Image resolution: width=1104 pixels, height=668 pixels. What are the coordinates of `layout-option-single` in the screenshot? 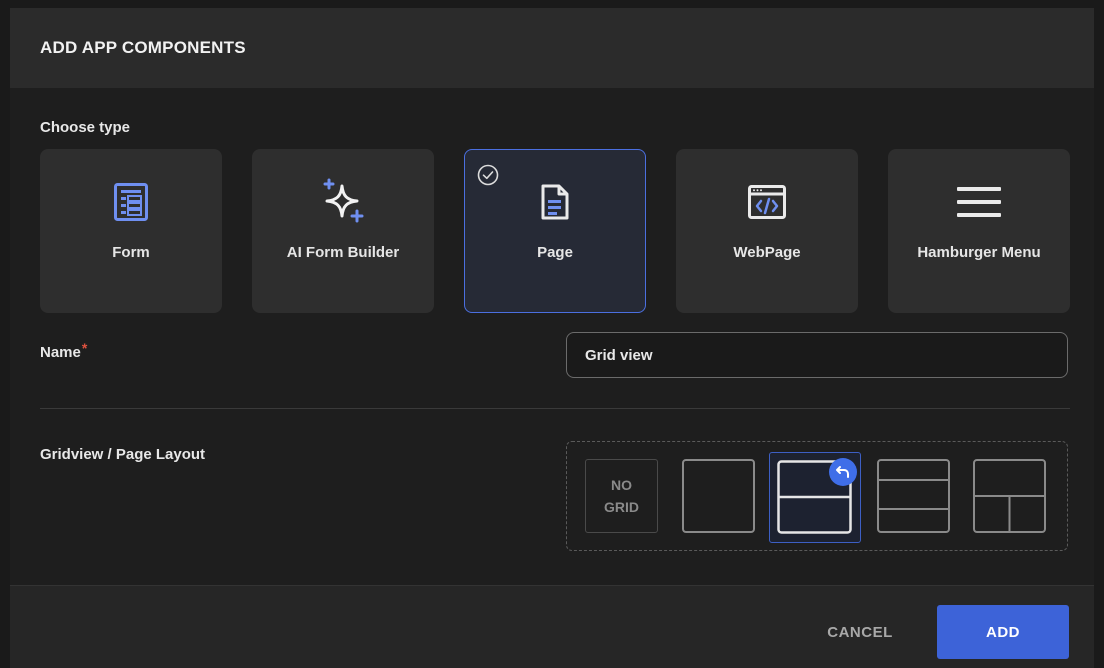 It's located at (718, 496).